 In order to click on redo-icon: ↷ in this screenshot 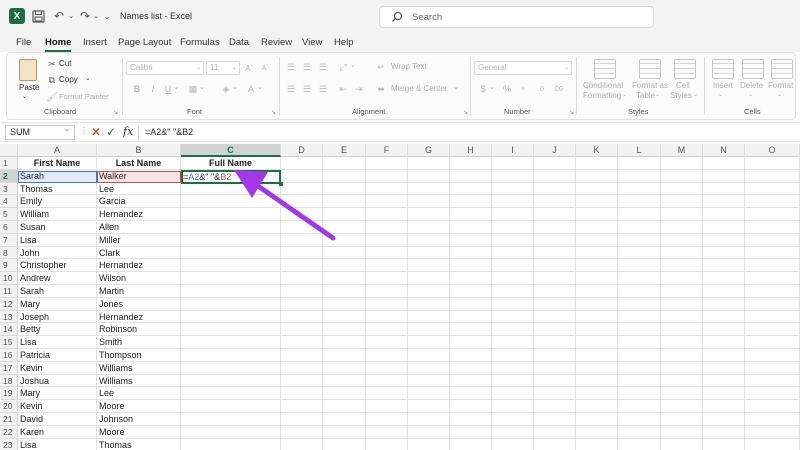, I will do `click(85, 16)`.